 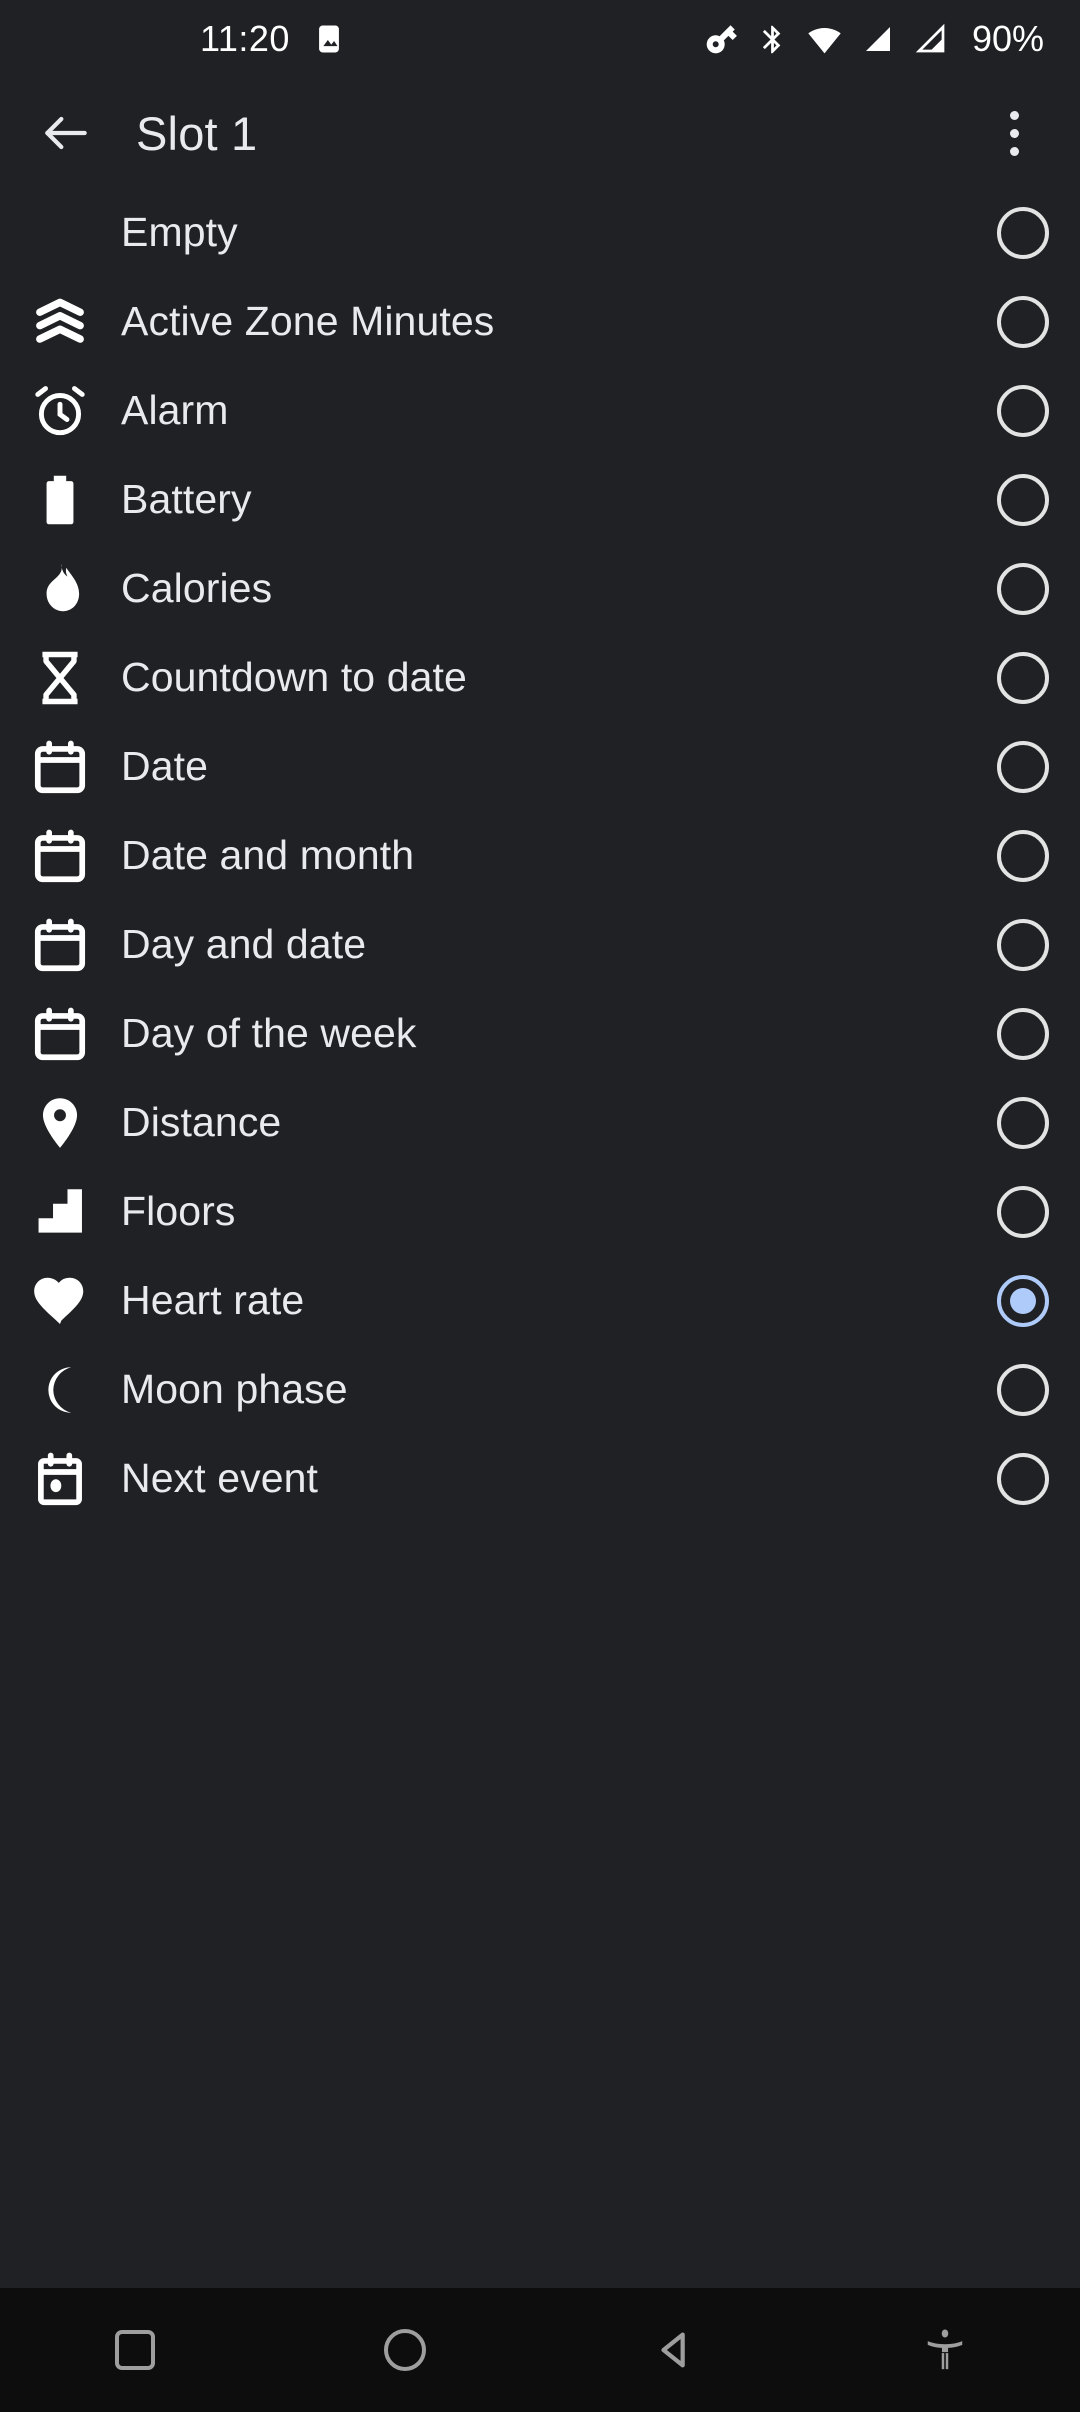 I want to click on radio-selected-icon, so click(x=1023, y=1300).